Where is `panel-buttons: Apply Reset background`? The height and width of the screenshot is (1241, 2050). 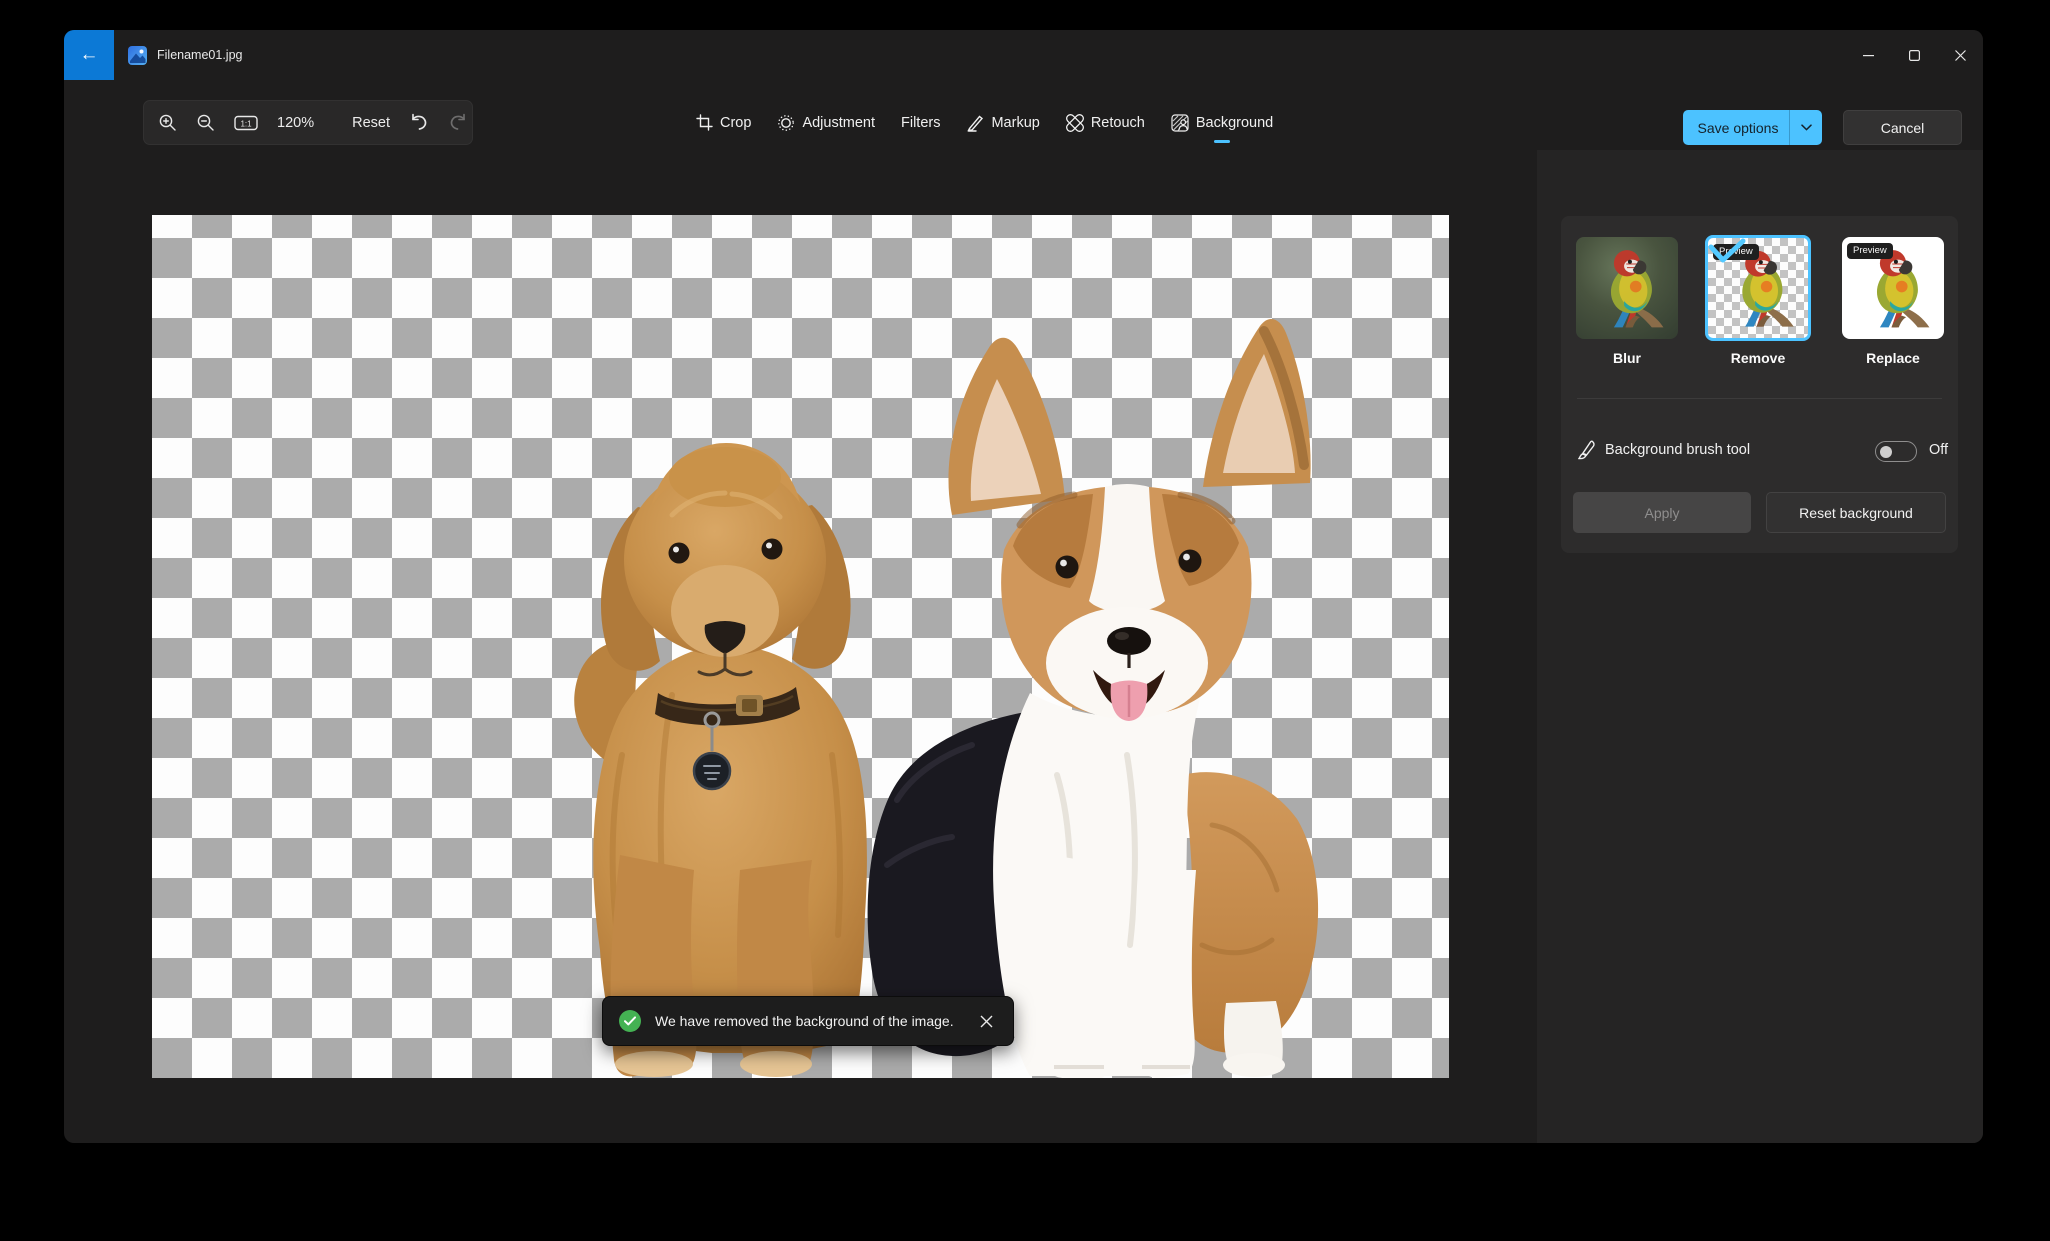
panel-buttons: Apply Reset background is located at coordinates (1759, 512).